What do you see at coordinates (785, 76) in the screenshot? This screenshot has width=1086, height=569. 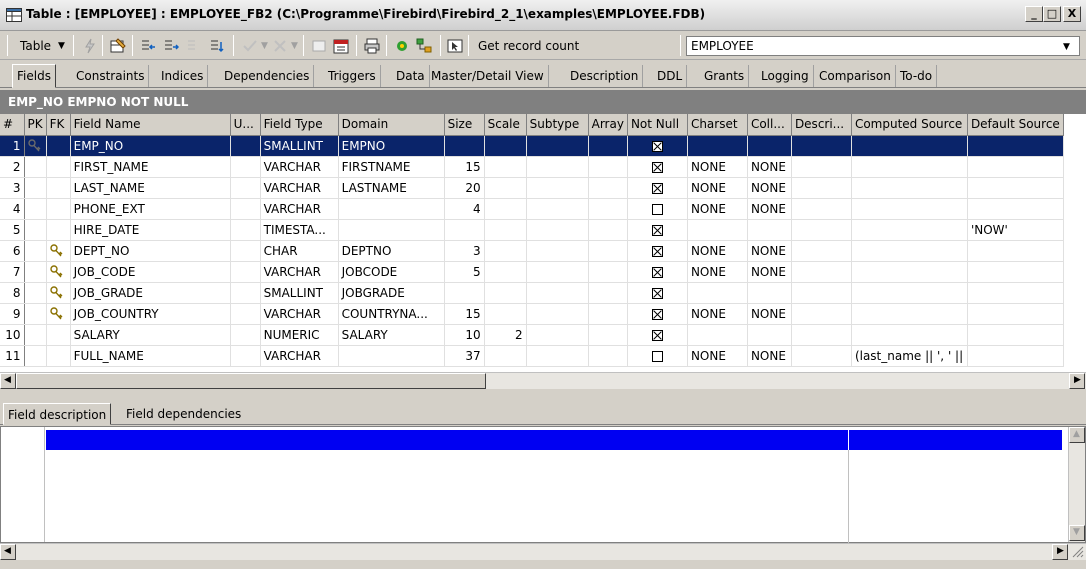 I see `tab-logging: Logging` at bounding box center [785, 76].